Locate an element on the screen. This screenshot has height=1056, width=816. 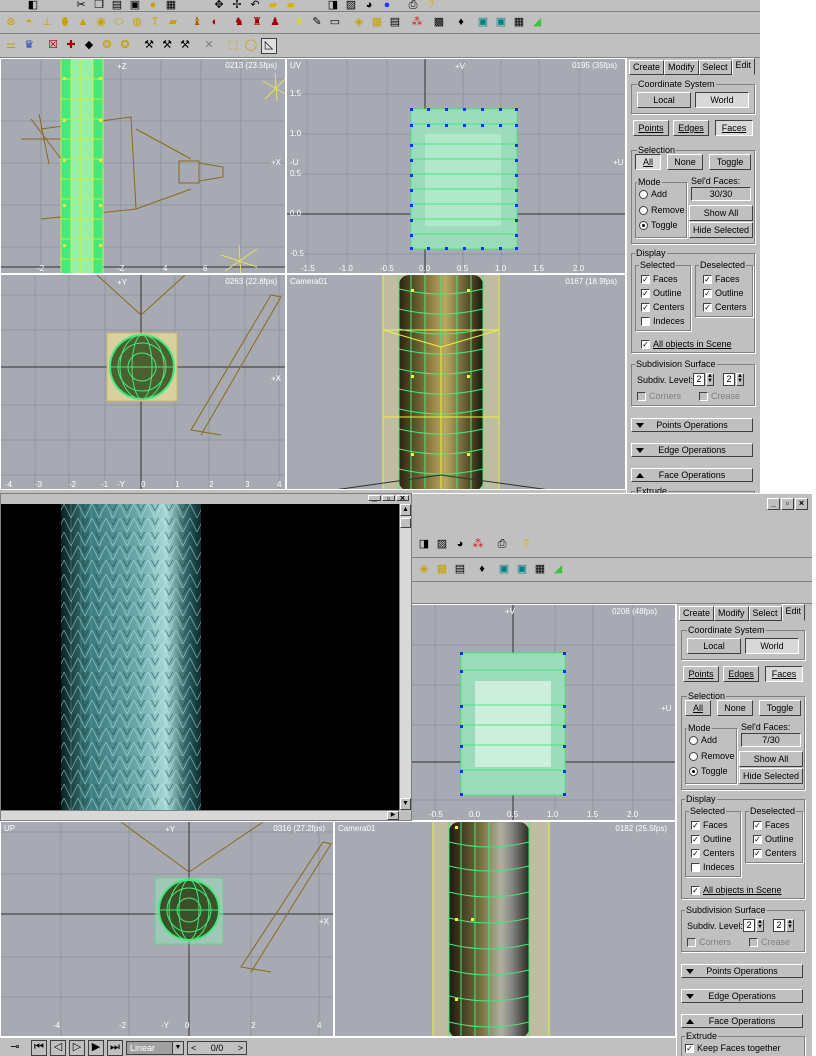
color-balls-icon: ⁂ is located at coordinates (478, 545).